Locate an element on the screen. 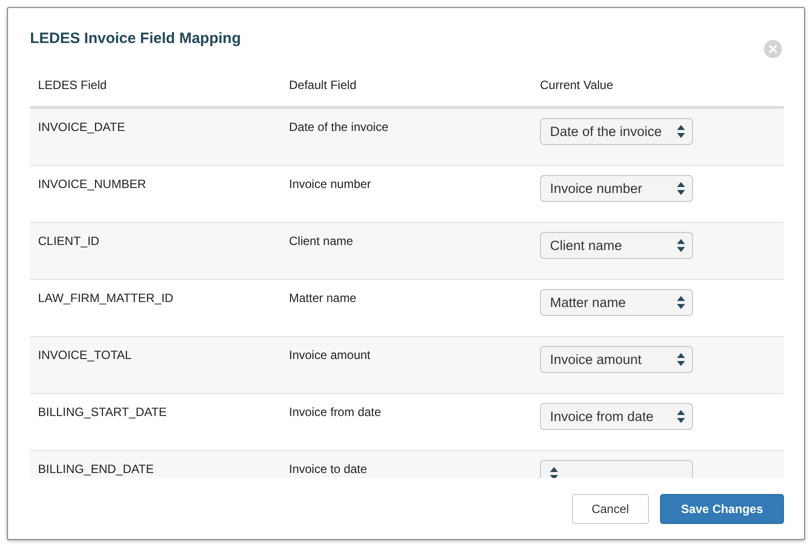 This screenshot has width=811, height=546. column-header: LEDES Field is located at coordinates (73, 86).